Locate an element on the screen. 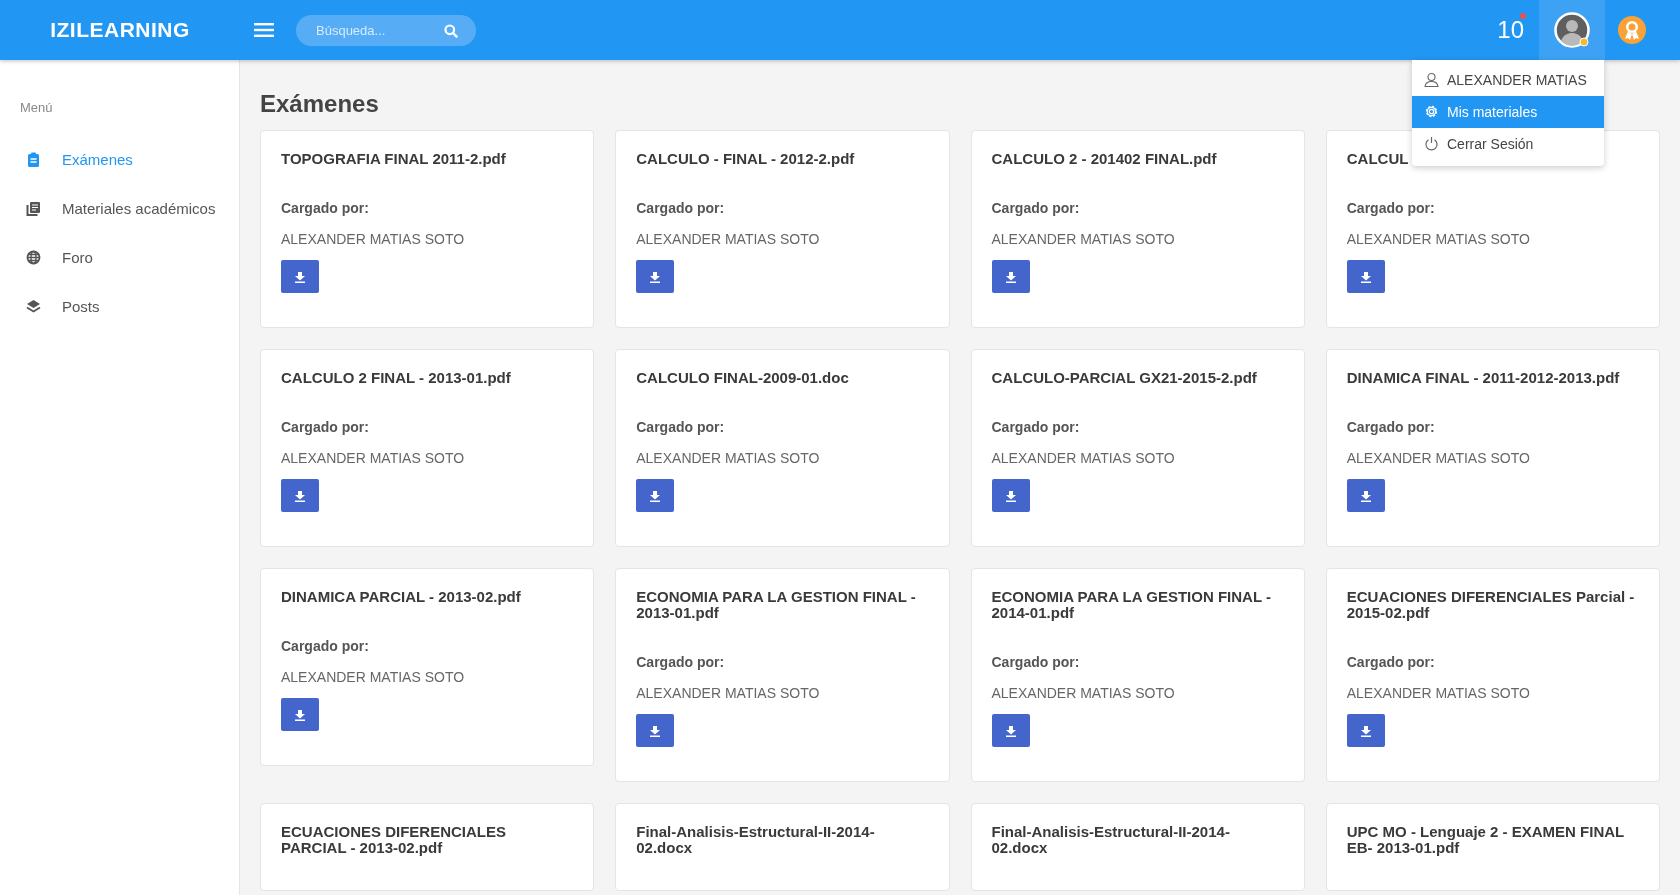 The height and width of the screenshot is (895, 1680). file-title: CALCULO-PARCIAL GX21-2015-2.pdf is located at coordinates (1124, 378).